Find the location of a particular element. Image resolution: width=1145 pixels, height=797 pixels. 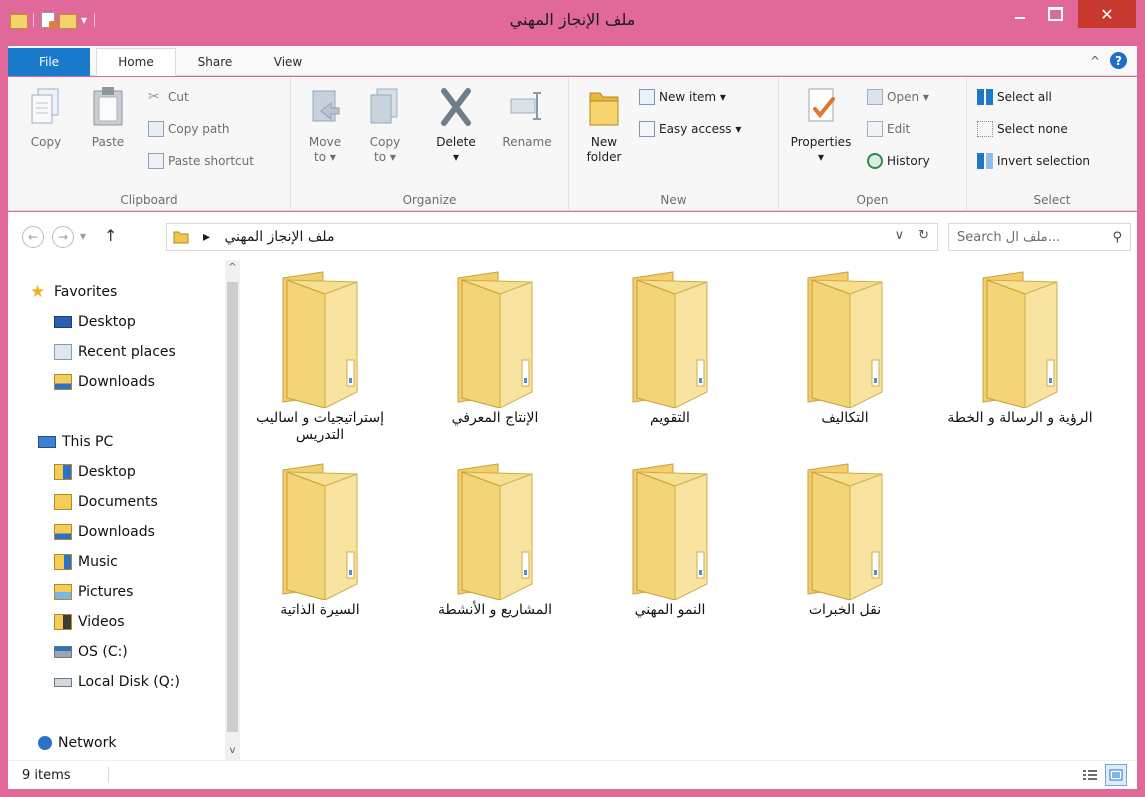

folder-name: المشاريع و الأنشطة is located at coordinates (495, 610).